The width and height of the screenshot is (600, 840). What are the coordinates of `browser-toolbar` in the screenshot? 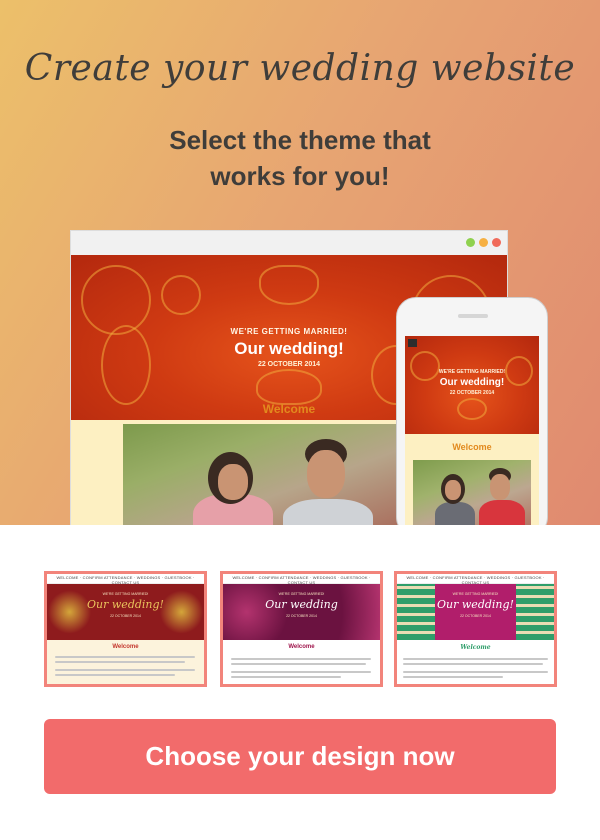 It's located at (289, 243).